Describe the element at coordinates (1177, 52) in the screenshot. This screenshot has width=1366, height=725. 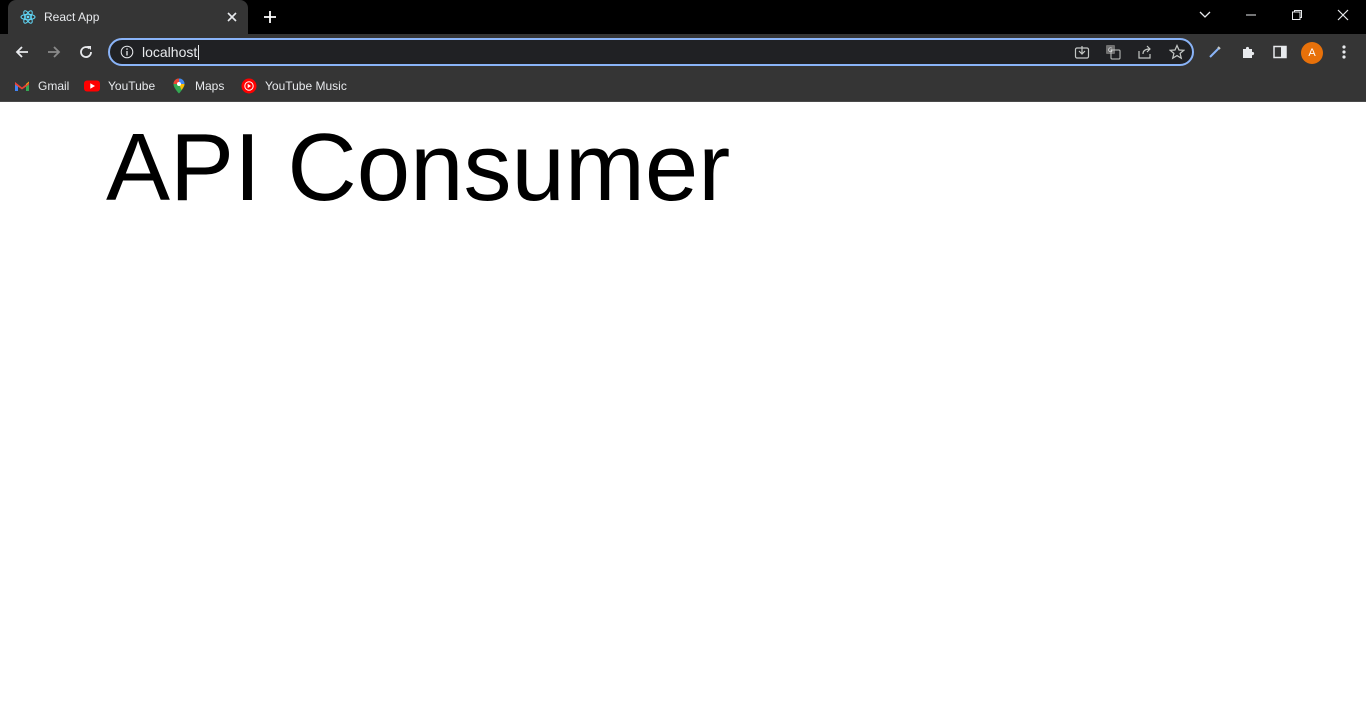
I see `bookmark-star-icon` at that location.